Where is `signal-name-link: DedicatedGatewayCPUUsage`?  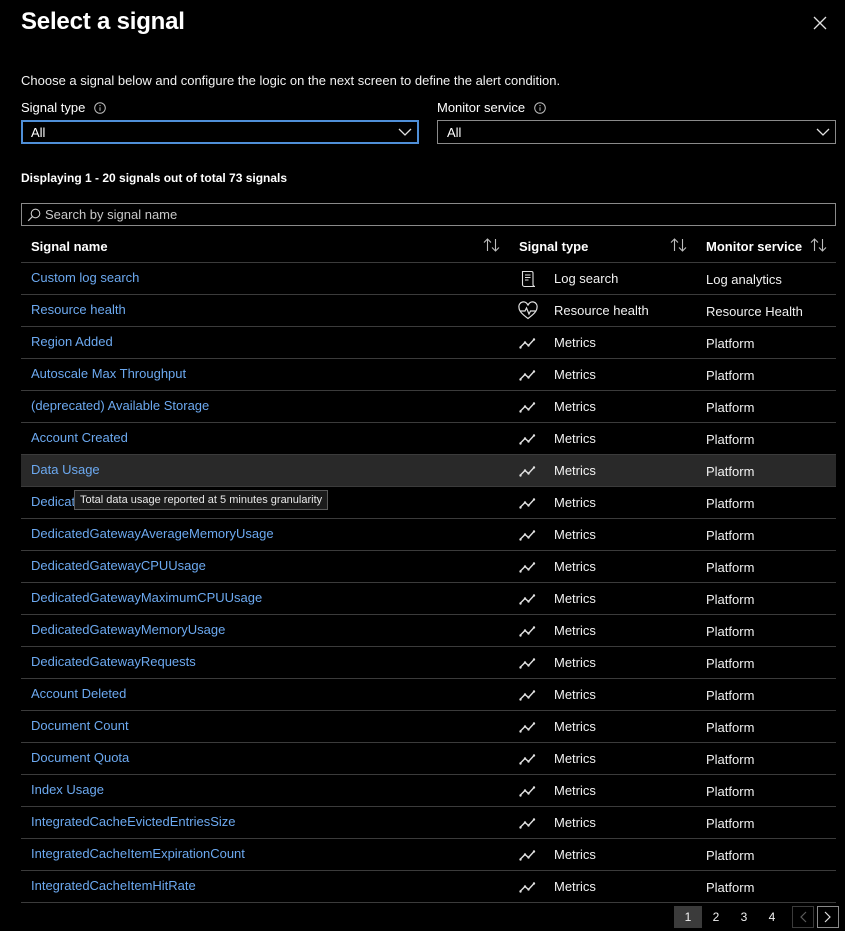 signal-name-link: DedicatedGatewayCPUUsage is located at coordinates (118, 565).